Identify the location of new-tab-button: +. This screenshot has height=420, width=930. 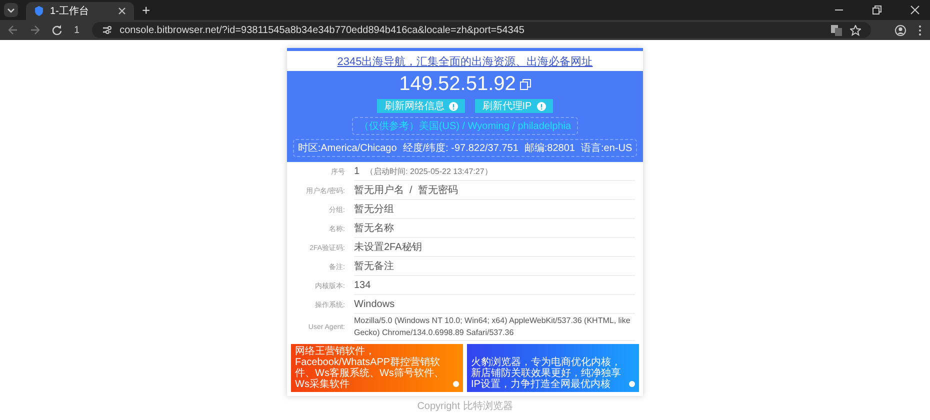
(146, 10).